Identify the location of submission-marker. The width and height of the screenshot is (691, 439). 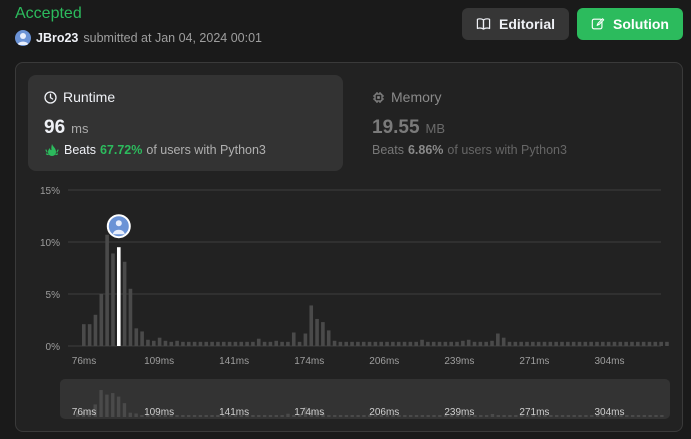
(118, 226).